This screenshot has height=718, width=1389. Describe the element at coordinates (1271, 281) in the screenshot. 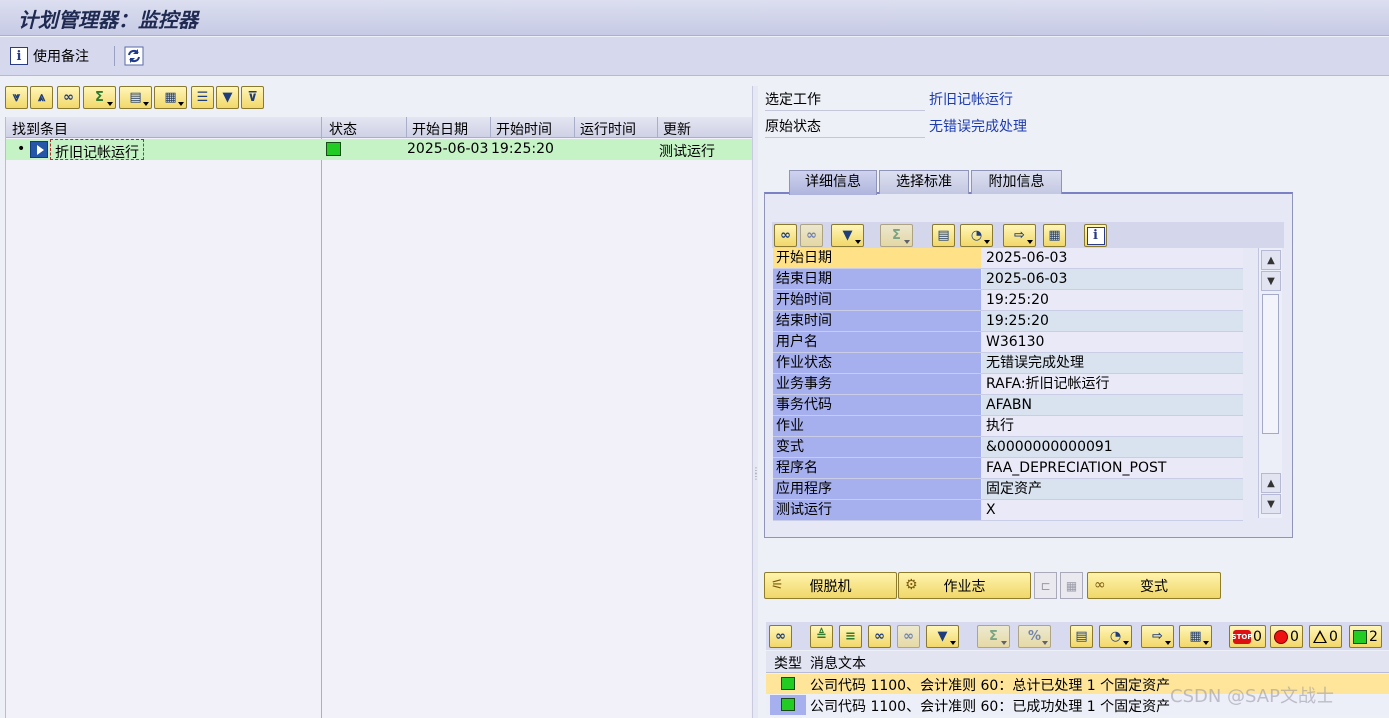

I see `scroll-up-button: ▼` at that location.